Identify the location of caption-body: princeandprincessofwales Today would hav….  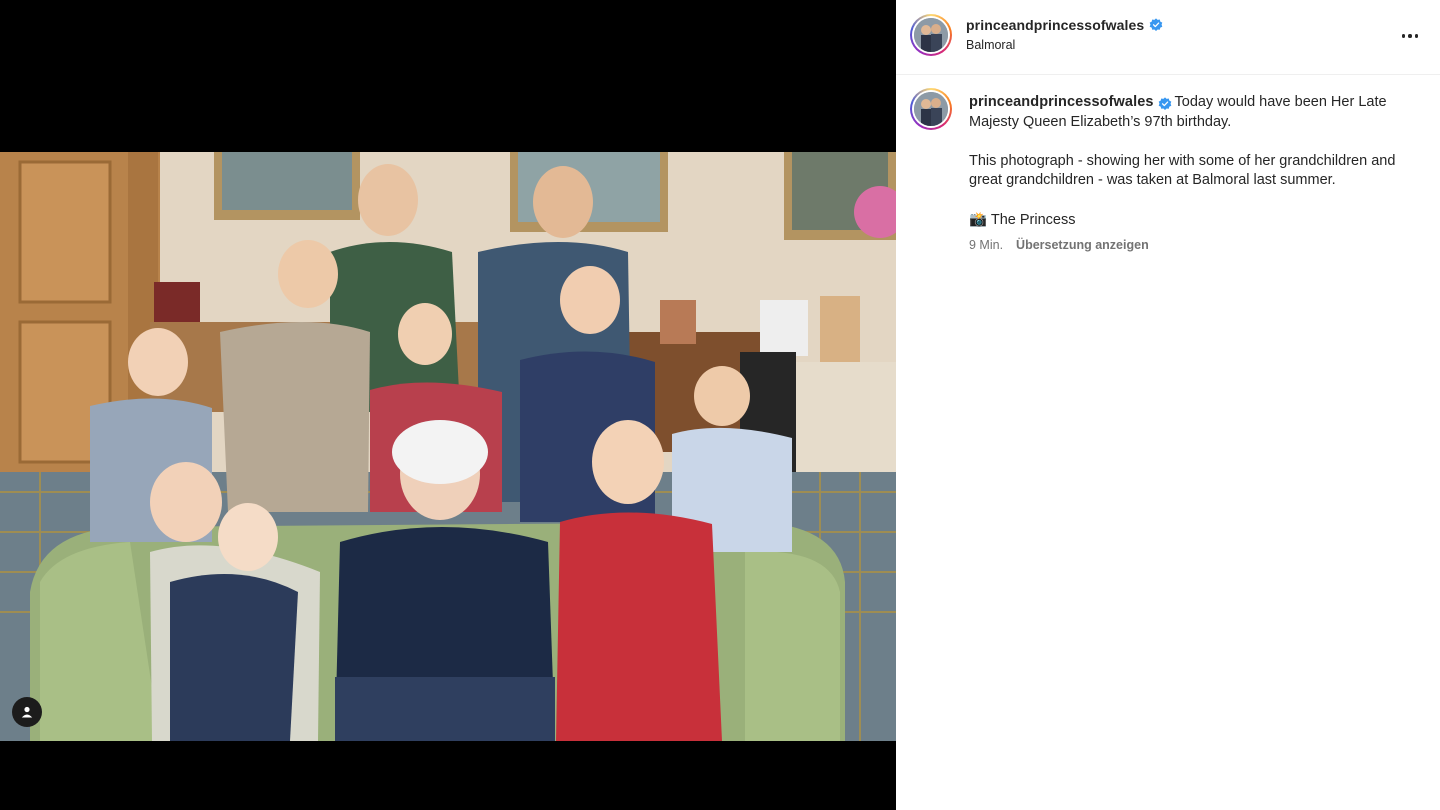
(1199, 172).